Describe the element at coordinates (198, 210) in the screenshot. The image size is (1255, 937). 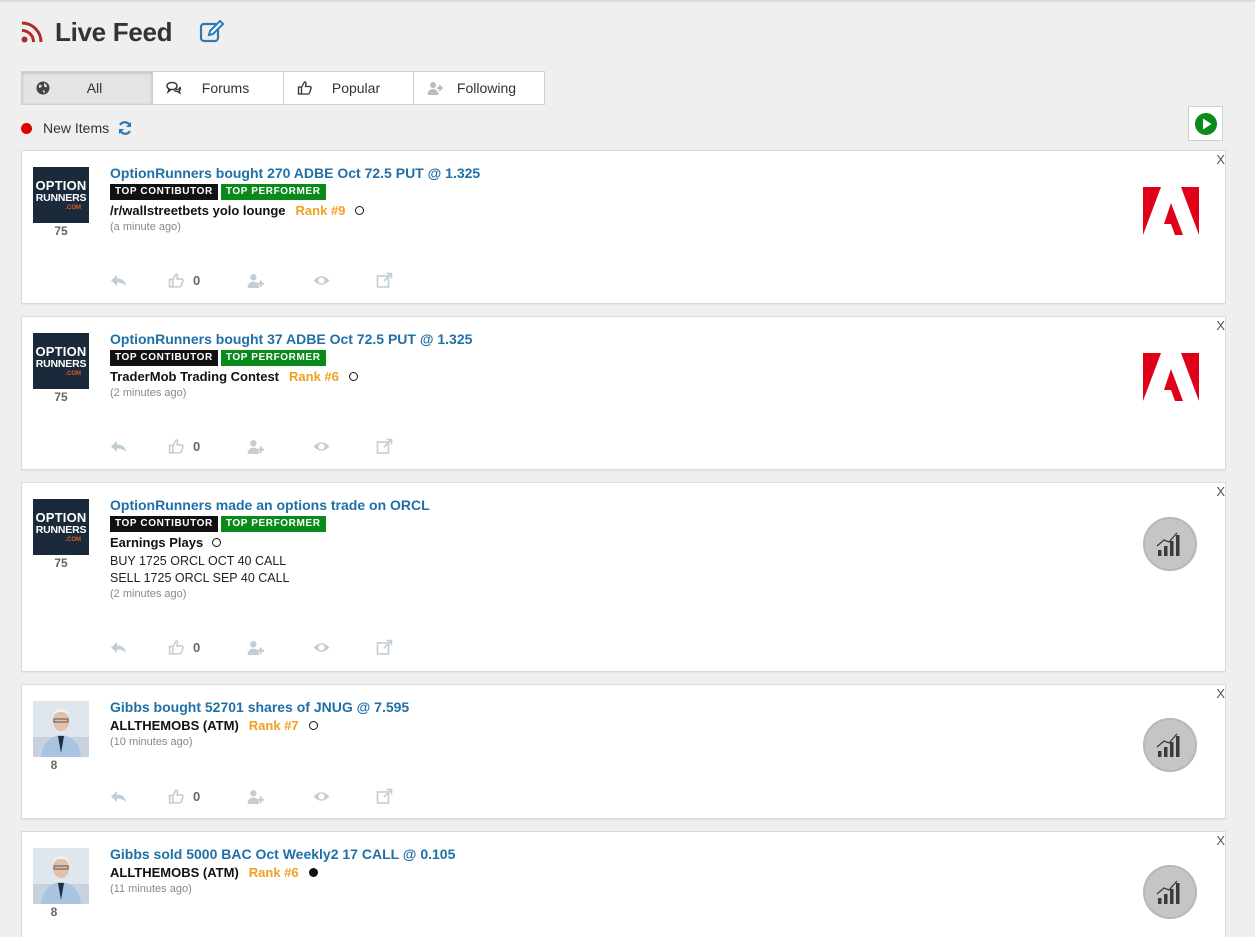
I see `group-name: /r/wallstreetbets yolo lounge` at that location.